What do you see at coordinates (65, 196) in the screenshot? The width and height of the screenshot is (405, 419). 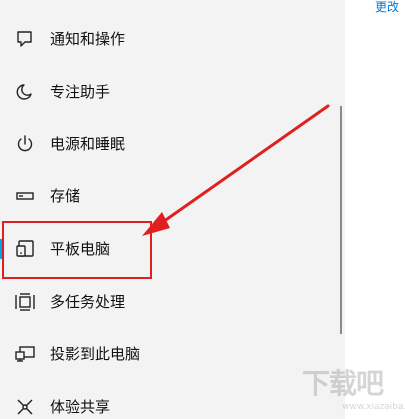 I see `nav-item-label: 存储` at bounding box center [65, 196].